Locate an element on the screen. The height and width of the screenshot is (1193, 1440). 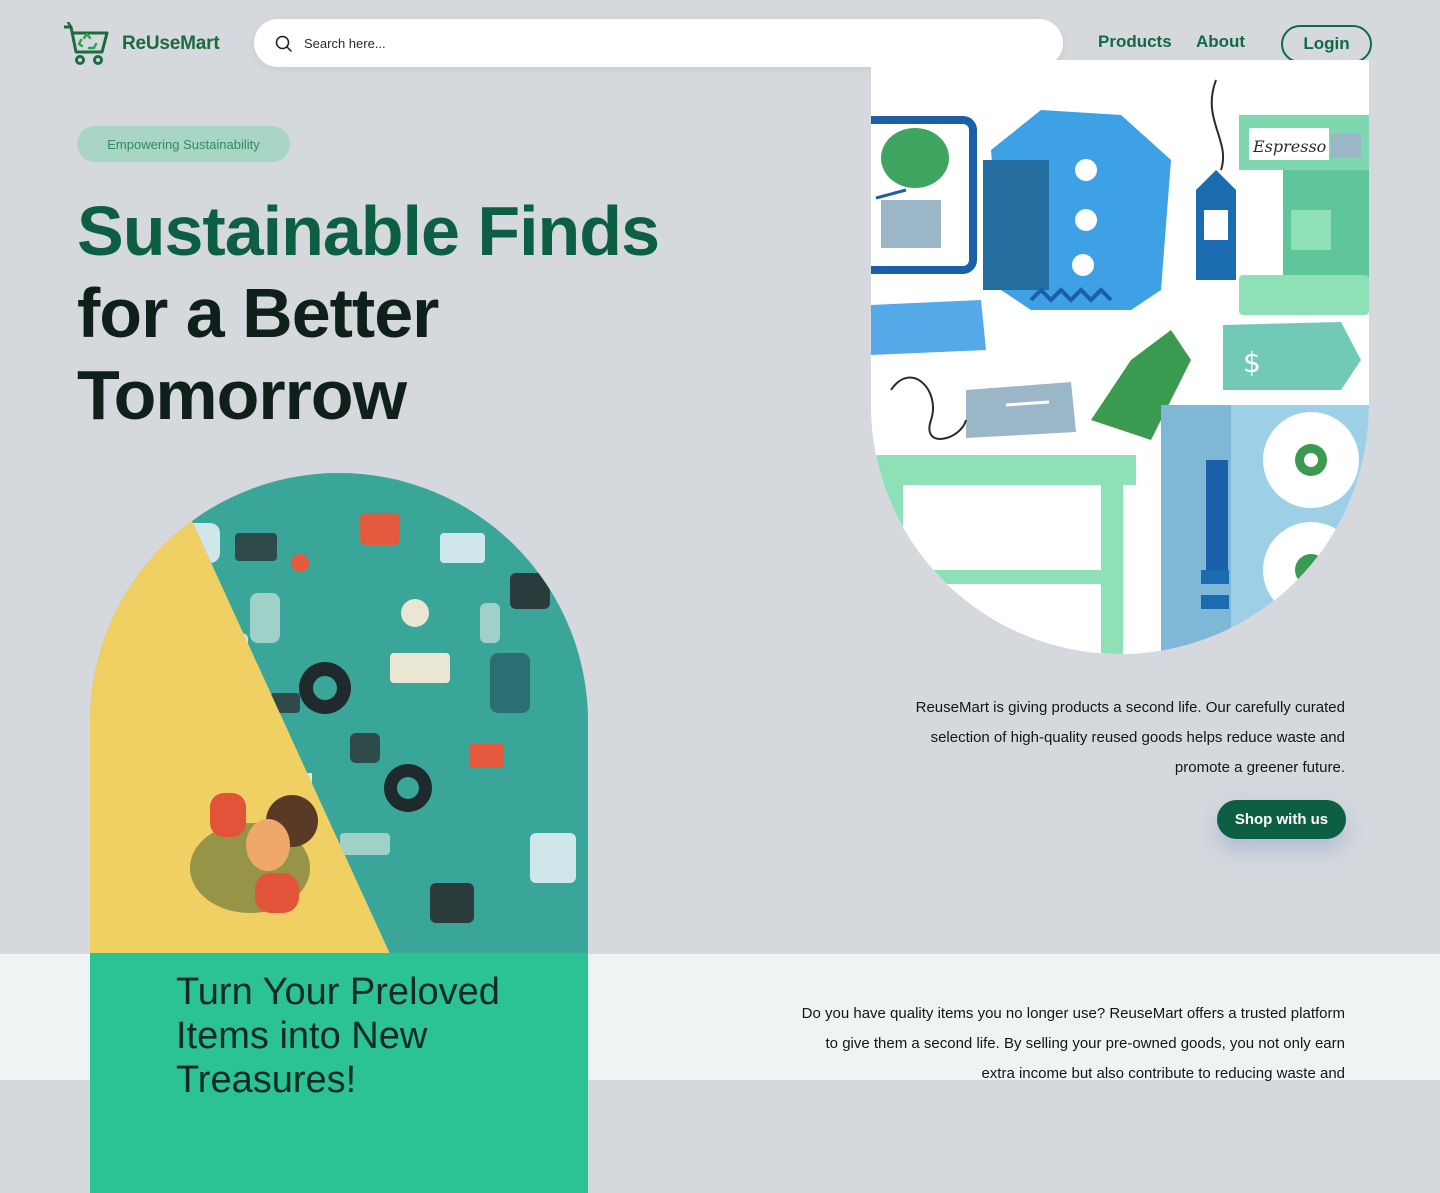
tagline-badge: Empowering Sustainability is located at coordinates (183, 144).